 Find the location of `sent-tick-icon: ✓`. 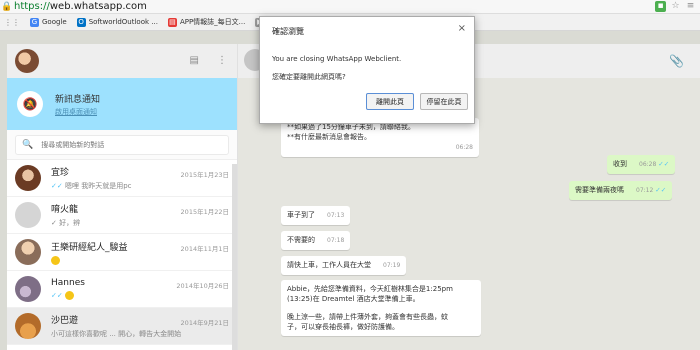

sent-tick-icon: ✓ is located at coordinates (54, 223).